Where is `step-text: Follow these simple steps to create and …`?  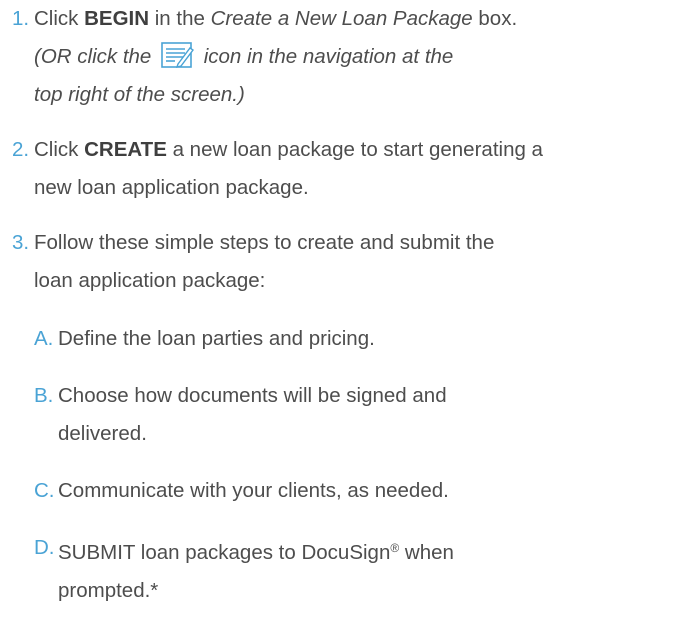
step-text: Follow these simple steps to create and … is located at coordinates (342, 262).